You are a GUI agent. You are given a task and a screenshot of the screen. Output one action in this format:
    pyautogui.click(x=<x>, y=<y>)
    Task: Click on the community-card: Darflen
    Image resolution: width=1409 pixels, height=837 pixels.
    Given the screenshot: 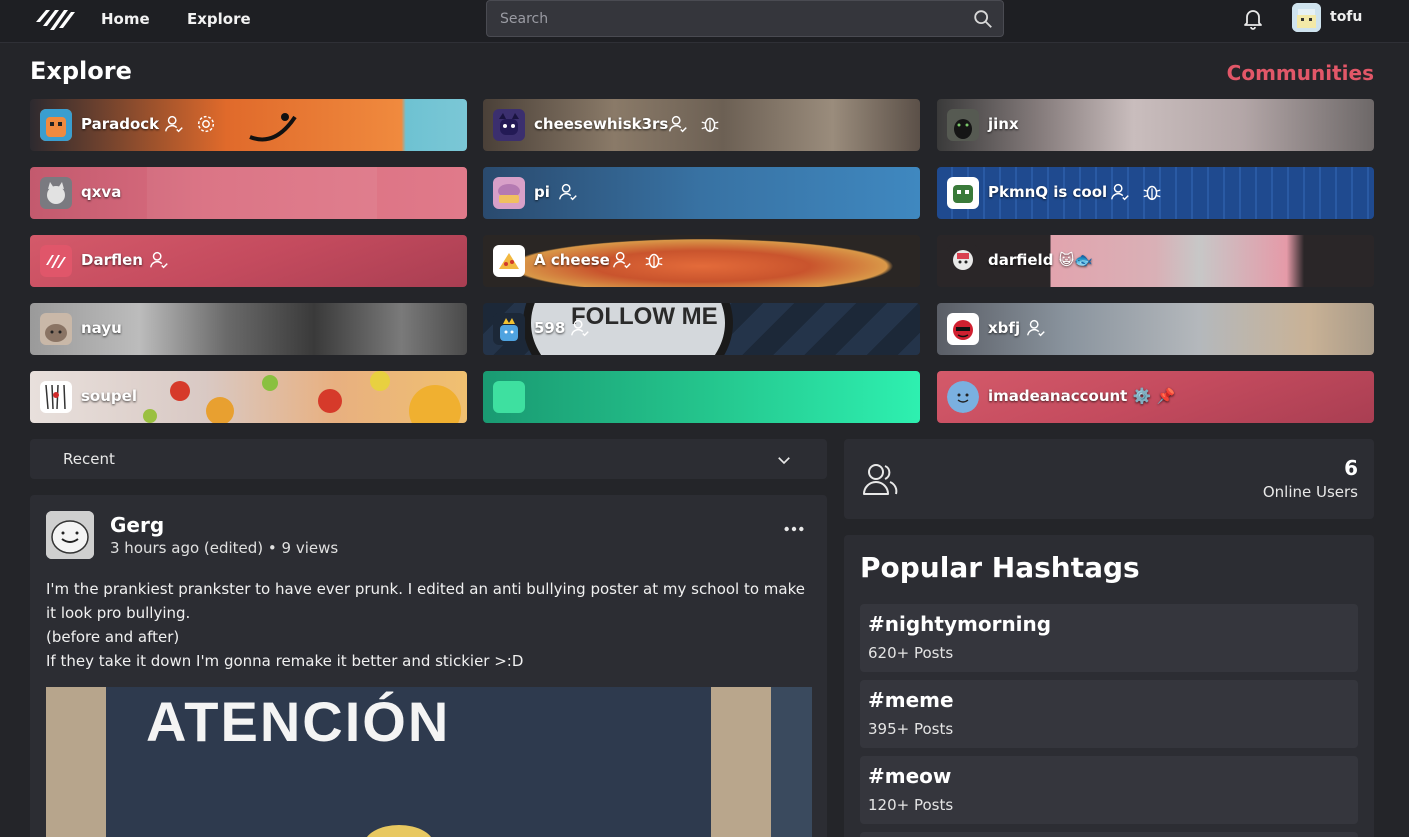 What is the action you would take?
    pyautogui.click(x=248, y=261)
    